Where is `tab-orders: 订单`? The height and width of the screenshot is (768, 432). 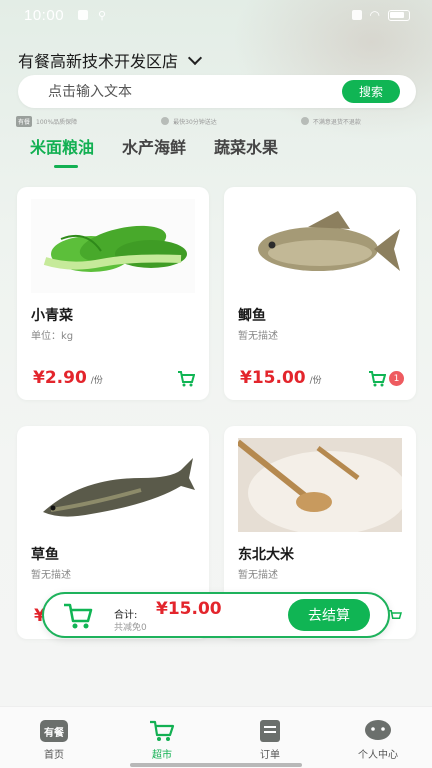
tab-orders: 订单 is located at coordinates (270, 737).